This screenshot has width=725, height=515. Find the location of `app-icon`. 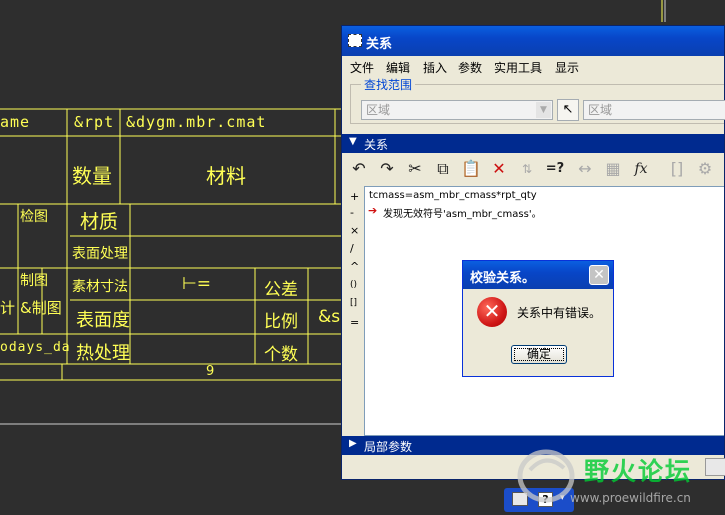

app-icon is located at coordinates (355, 40).